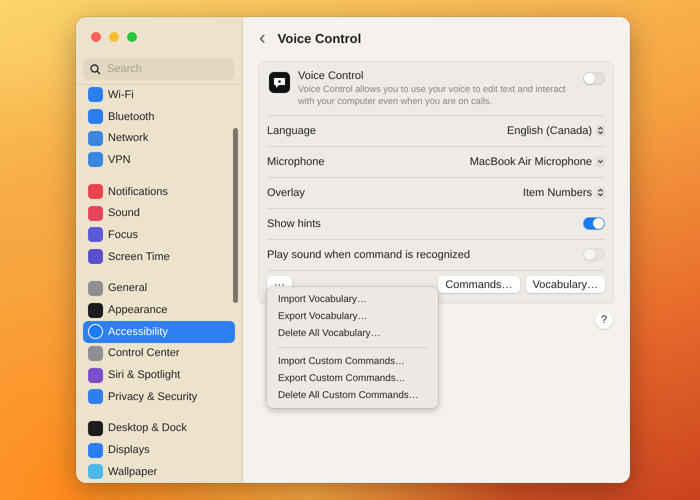 The image size is (700, 500). What do you see at coordinates (159, 397) in the screenshot?
I see `sidebar-item: Privacy & Security` at bounding box center [159, 397].